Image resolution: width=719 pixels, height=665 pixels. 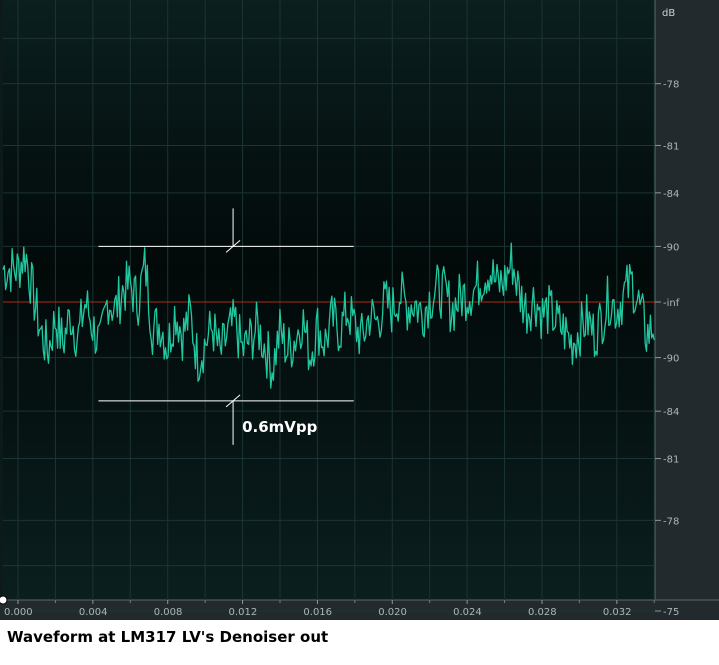 What do you see at coordinates (1, 300) in the screenshot?
I see `plot-left-border` at bounding box center [1, 300].